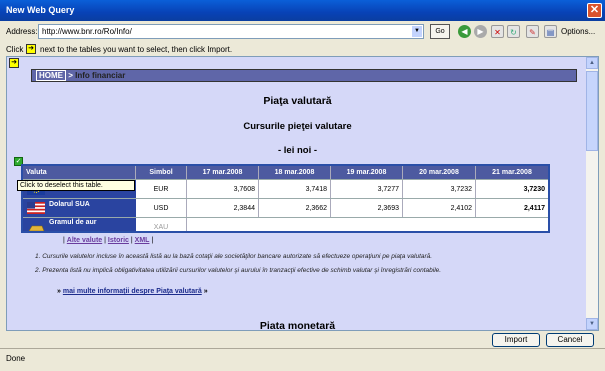 The image size is (605, 371). What do you see at coordinates (87, 31) in the screenshot?
I see `address-value: http://www.bnr.ro/Ro/Info/` at bounding box center [87, 31].